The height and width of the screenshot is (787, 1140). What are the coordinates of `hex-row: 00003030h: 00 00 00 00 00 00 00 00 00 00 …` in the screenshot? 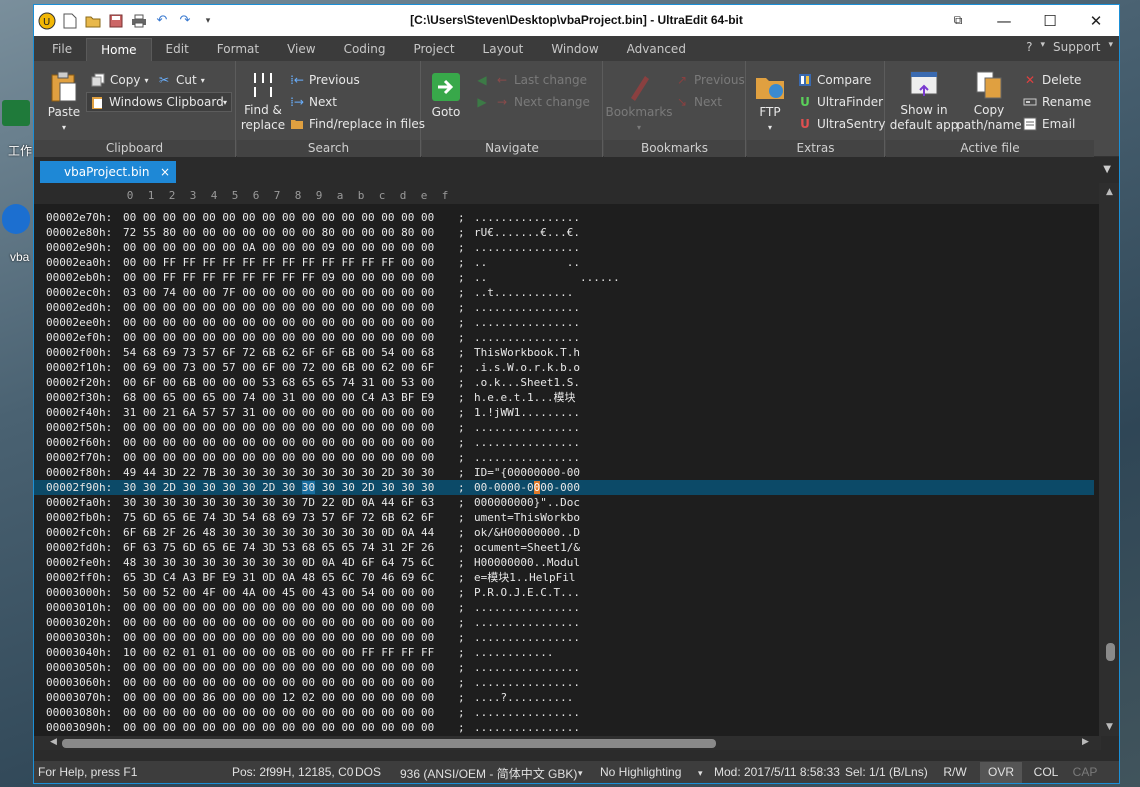 It's located at (564, 637).